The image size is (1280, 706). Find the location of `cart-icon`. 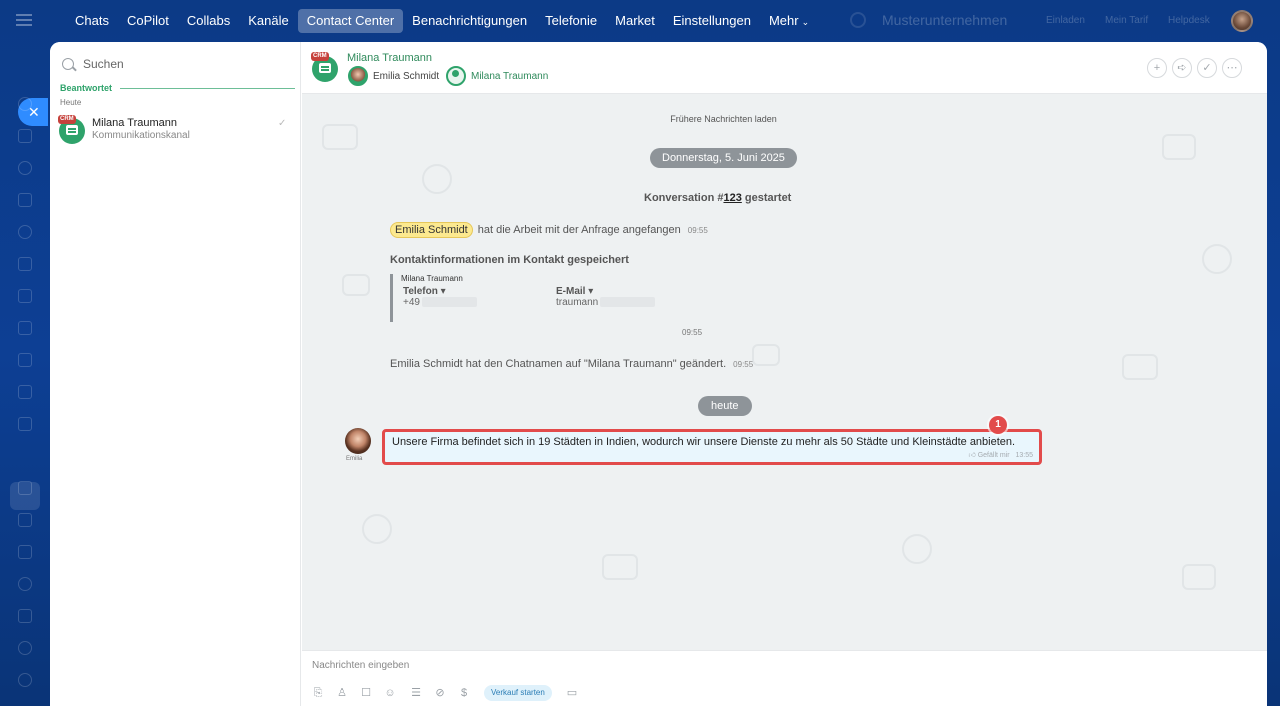

cart-icon is located at coordinates (25, 424).